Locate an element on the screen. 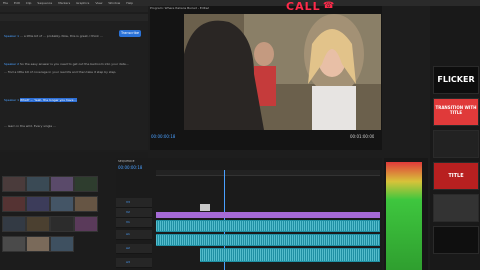 The height and width of the screenshot is (270, 480). preset-title: TITLE is located at coordinates (456, 176).